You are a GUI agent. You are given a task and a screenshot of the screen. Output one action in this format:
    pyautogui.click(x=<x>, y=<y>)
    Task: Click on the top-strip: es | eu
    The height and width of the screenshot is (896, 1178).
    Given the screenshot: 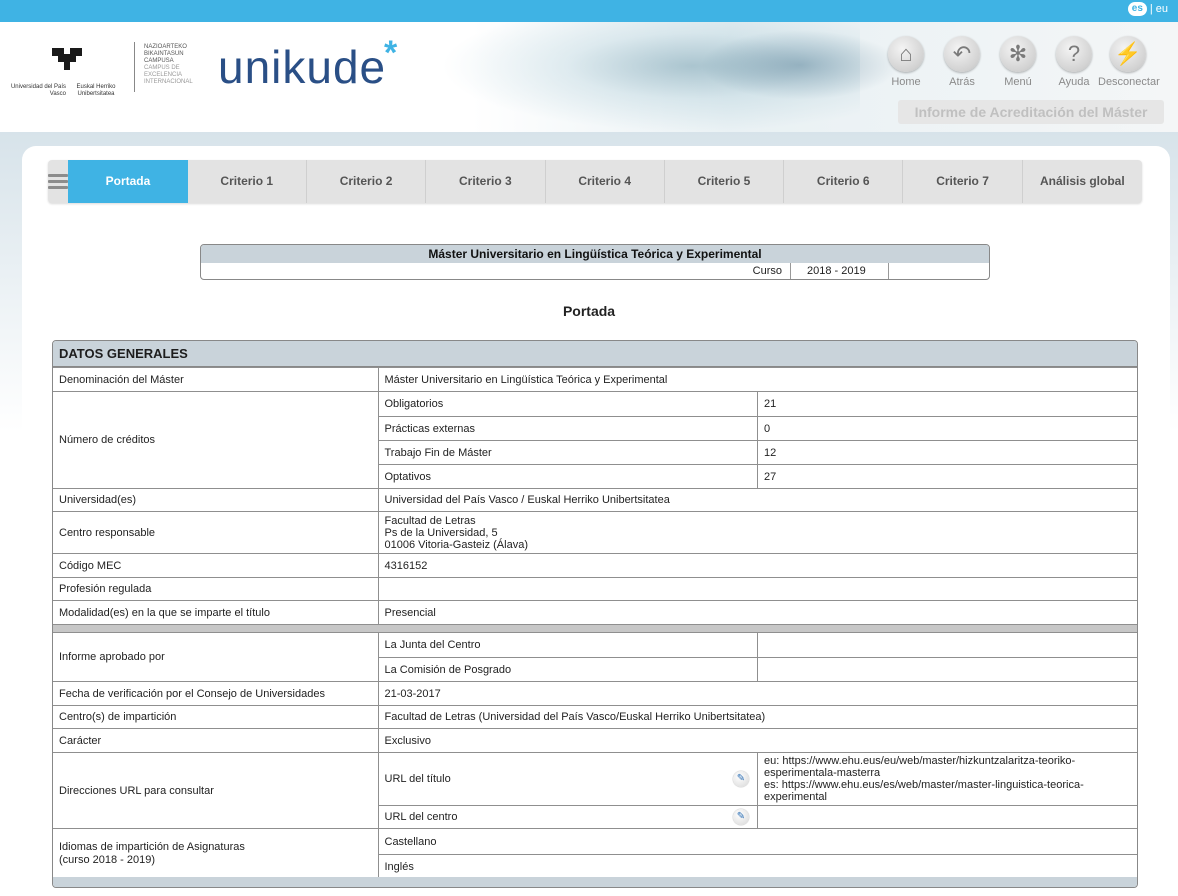 What is the action you would take?
    pyautogui.click(x=589, y=11)
    